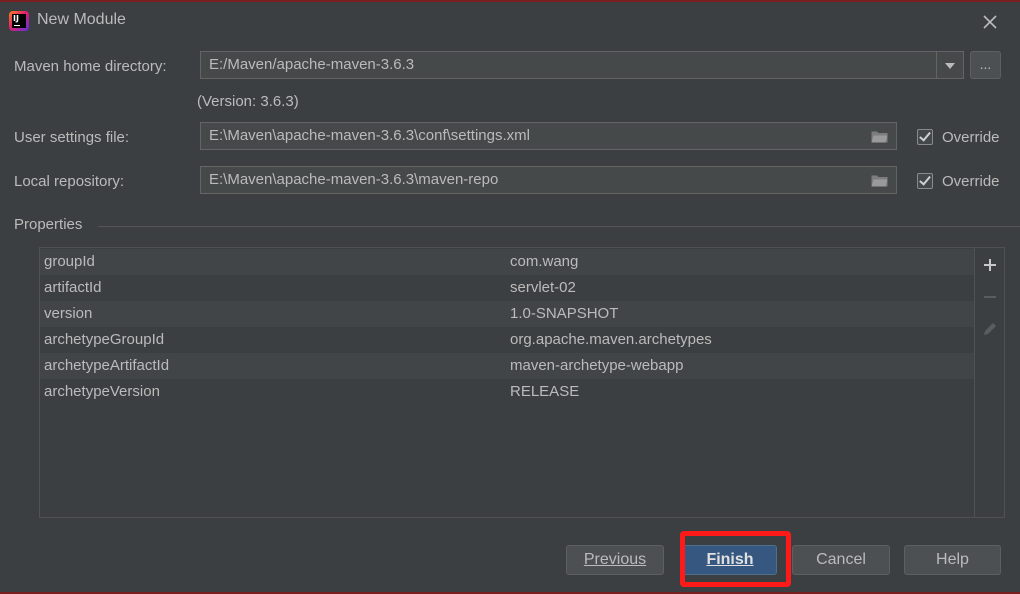 The width and height of the screenshot is (1020, 594). What do you see at coordinates (507, 262) in the screenshot?
I see `table-row: groupId com.wang` at bounding box center [507, 262].